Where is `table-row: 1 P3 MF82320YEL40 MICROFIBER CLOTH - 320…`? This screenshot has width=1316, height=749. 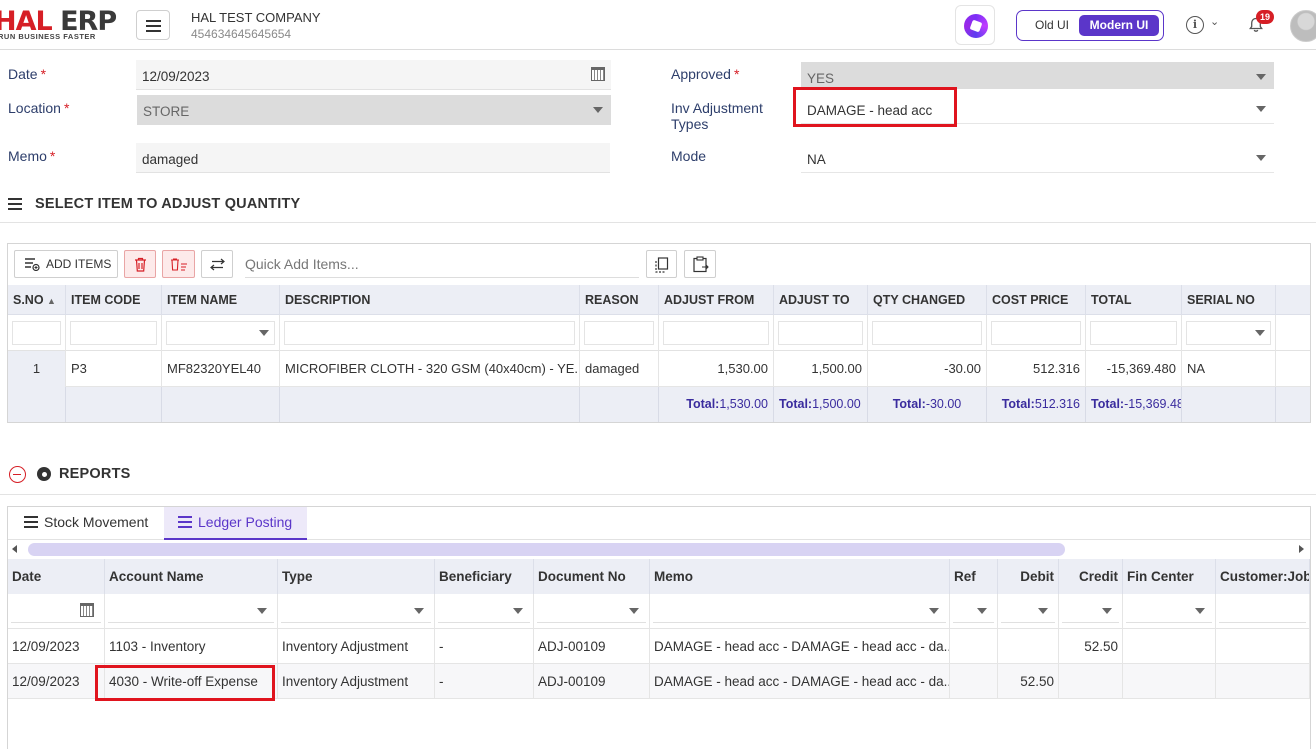
table-row: 1 P3 MF82320YEL40 MICROFIBER CLOTH - 320… is located at coordinates (659, 369).